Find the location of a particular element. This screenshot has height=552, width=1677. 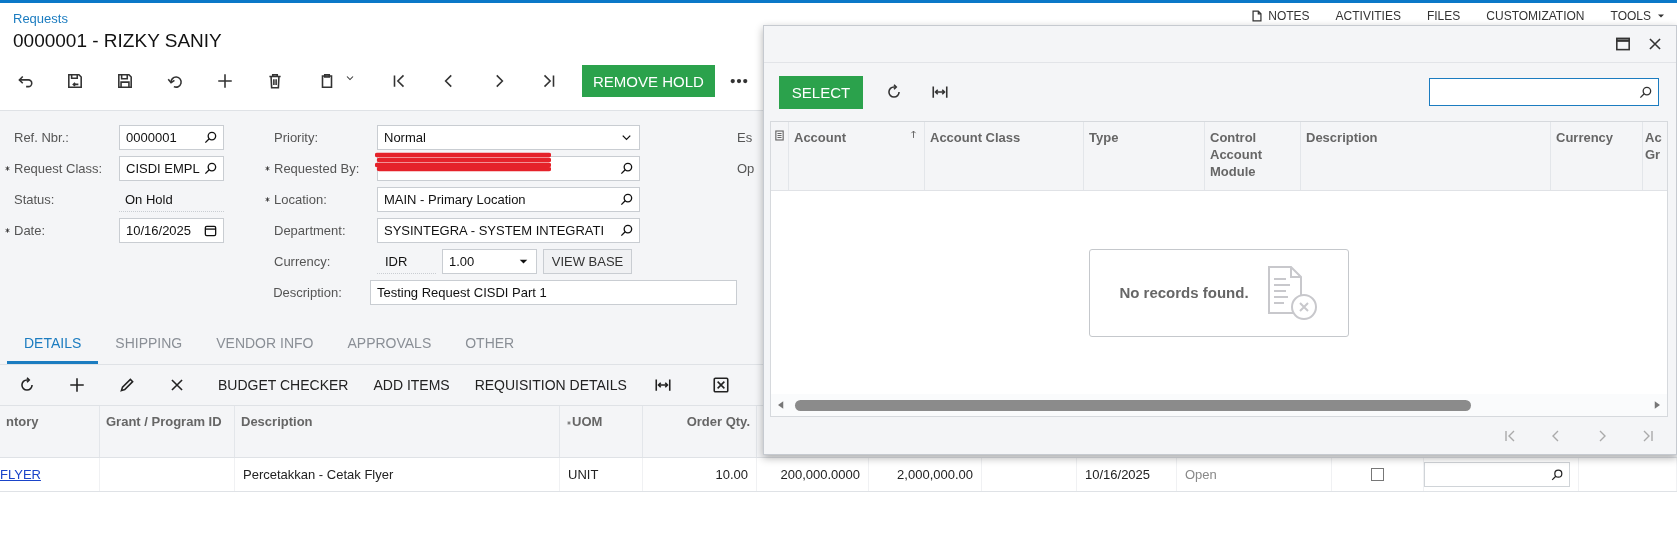

field-label: Status: is located at coordinates (35, 199).